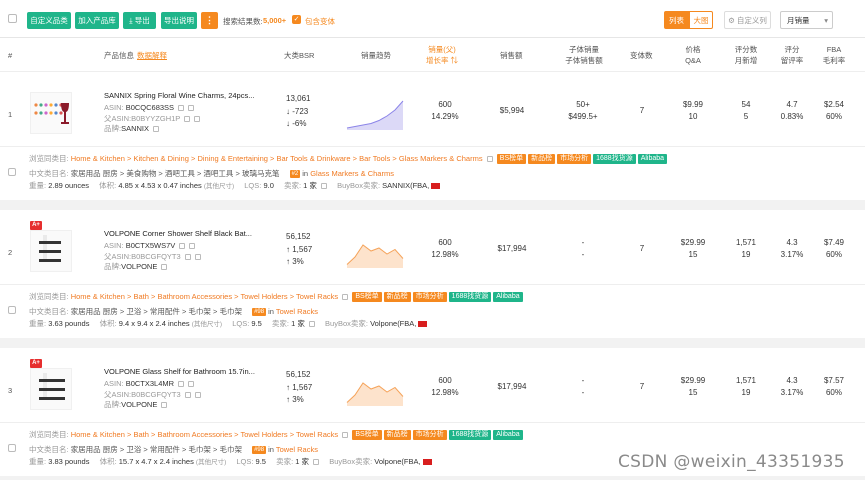 Image resolution: width=865 pixels, height=480 pixels. What do you see at coordinates (746, 55) in the screenshot?
I see `col-reviews: 评分数 月新增` at bounding box center [746, 55].